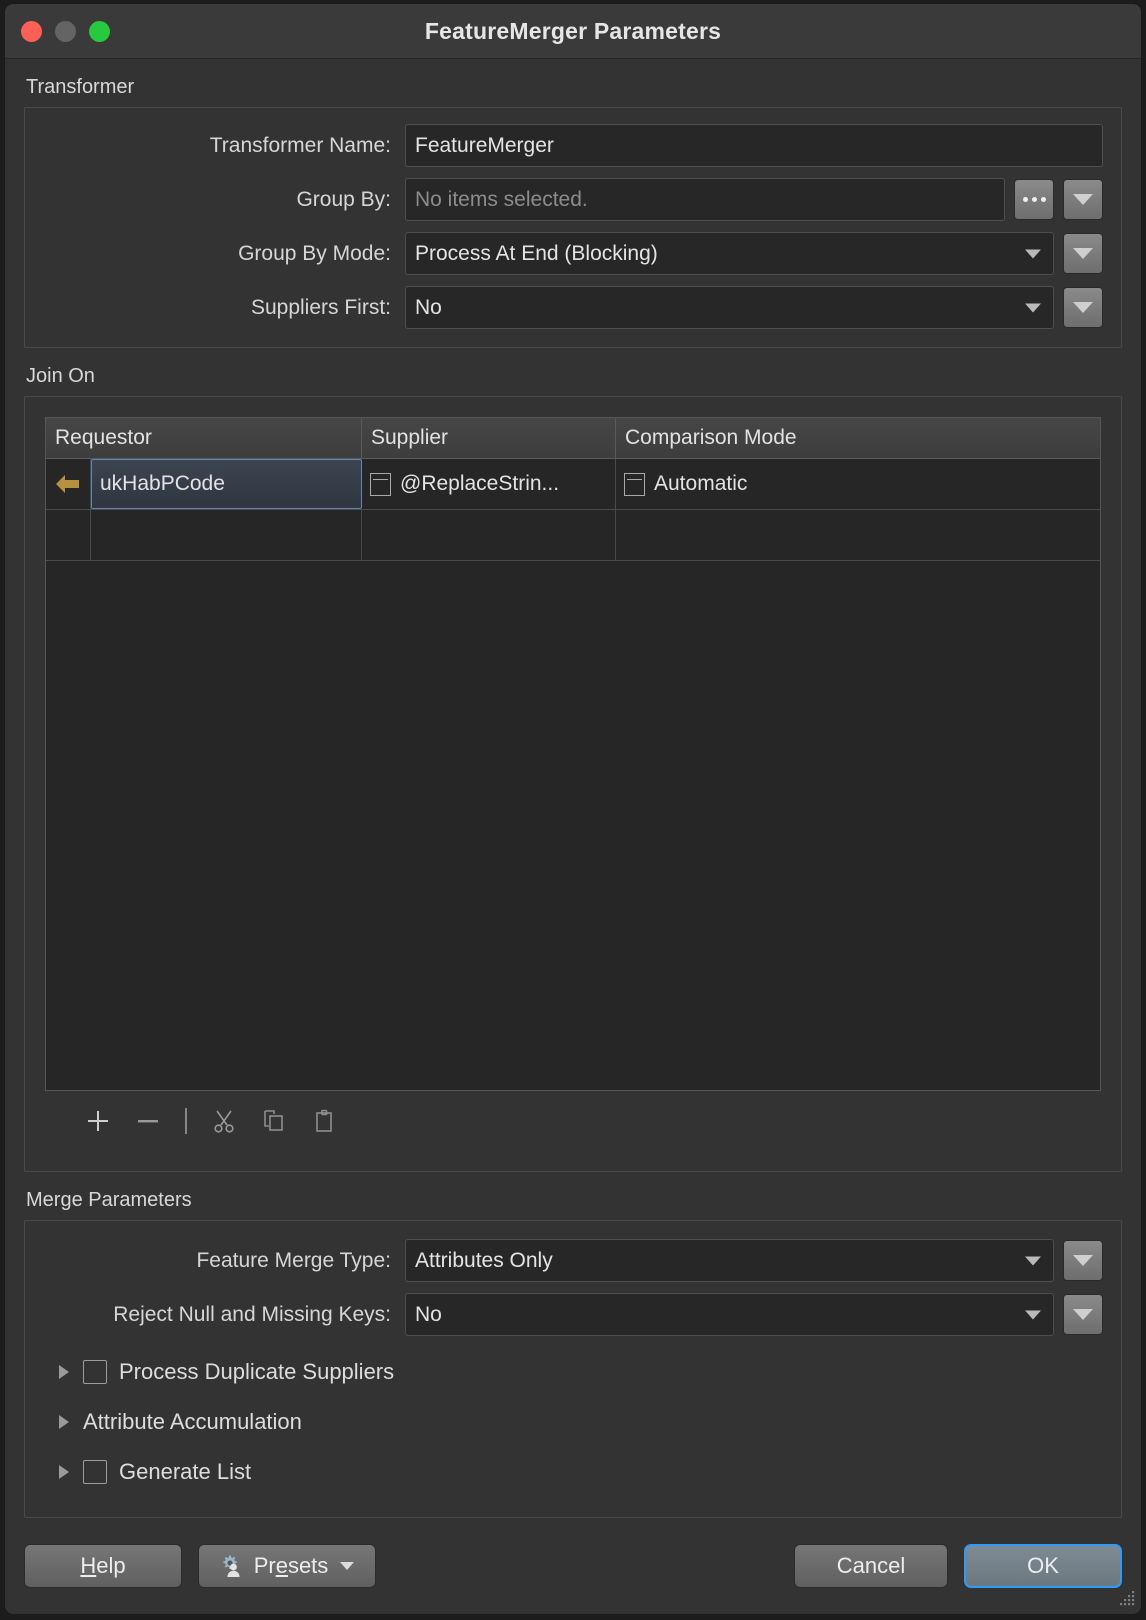 The width and height of the screenshot is (1146, 1620). What do you see at coordinates (701, 483) in the screenshot?
I see `cell-comparison-mode-value: Automatic` at bounding box center [701, 483].